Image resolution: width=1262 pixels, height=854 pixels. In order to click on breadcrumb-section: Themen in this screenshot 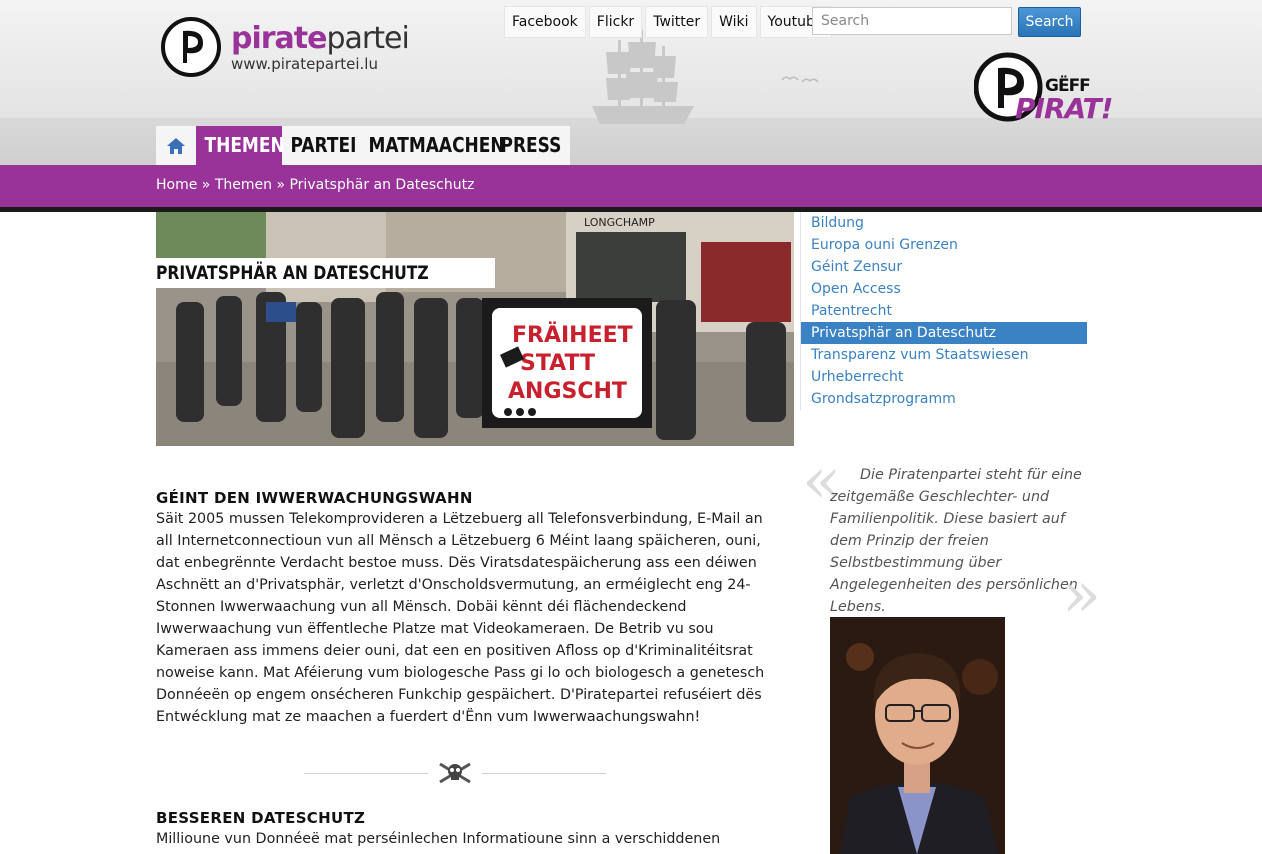, I will do `click(243, 185)`.